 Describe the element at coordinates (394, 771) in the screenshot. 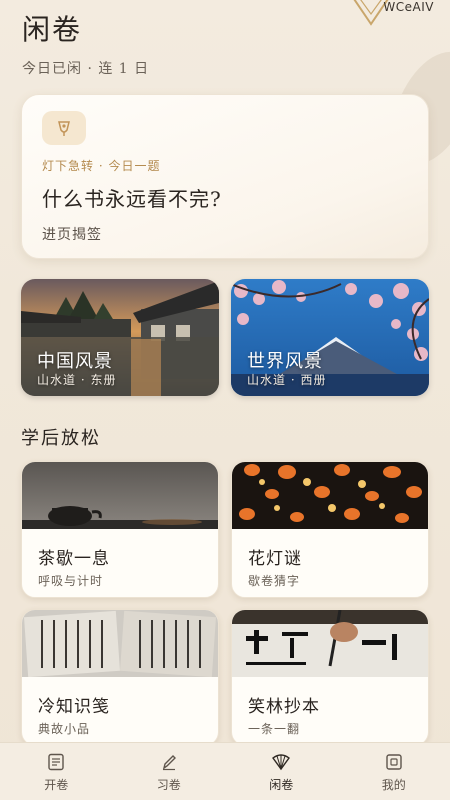

I see `tab-profile: 我的` at that location.